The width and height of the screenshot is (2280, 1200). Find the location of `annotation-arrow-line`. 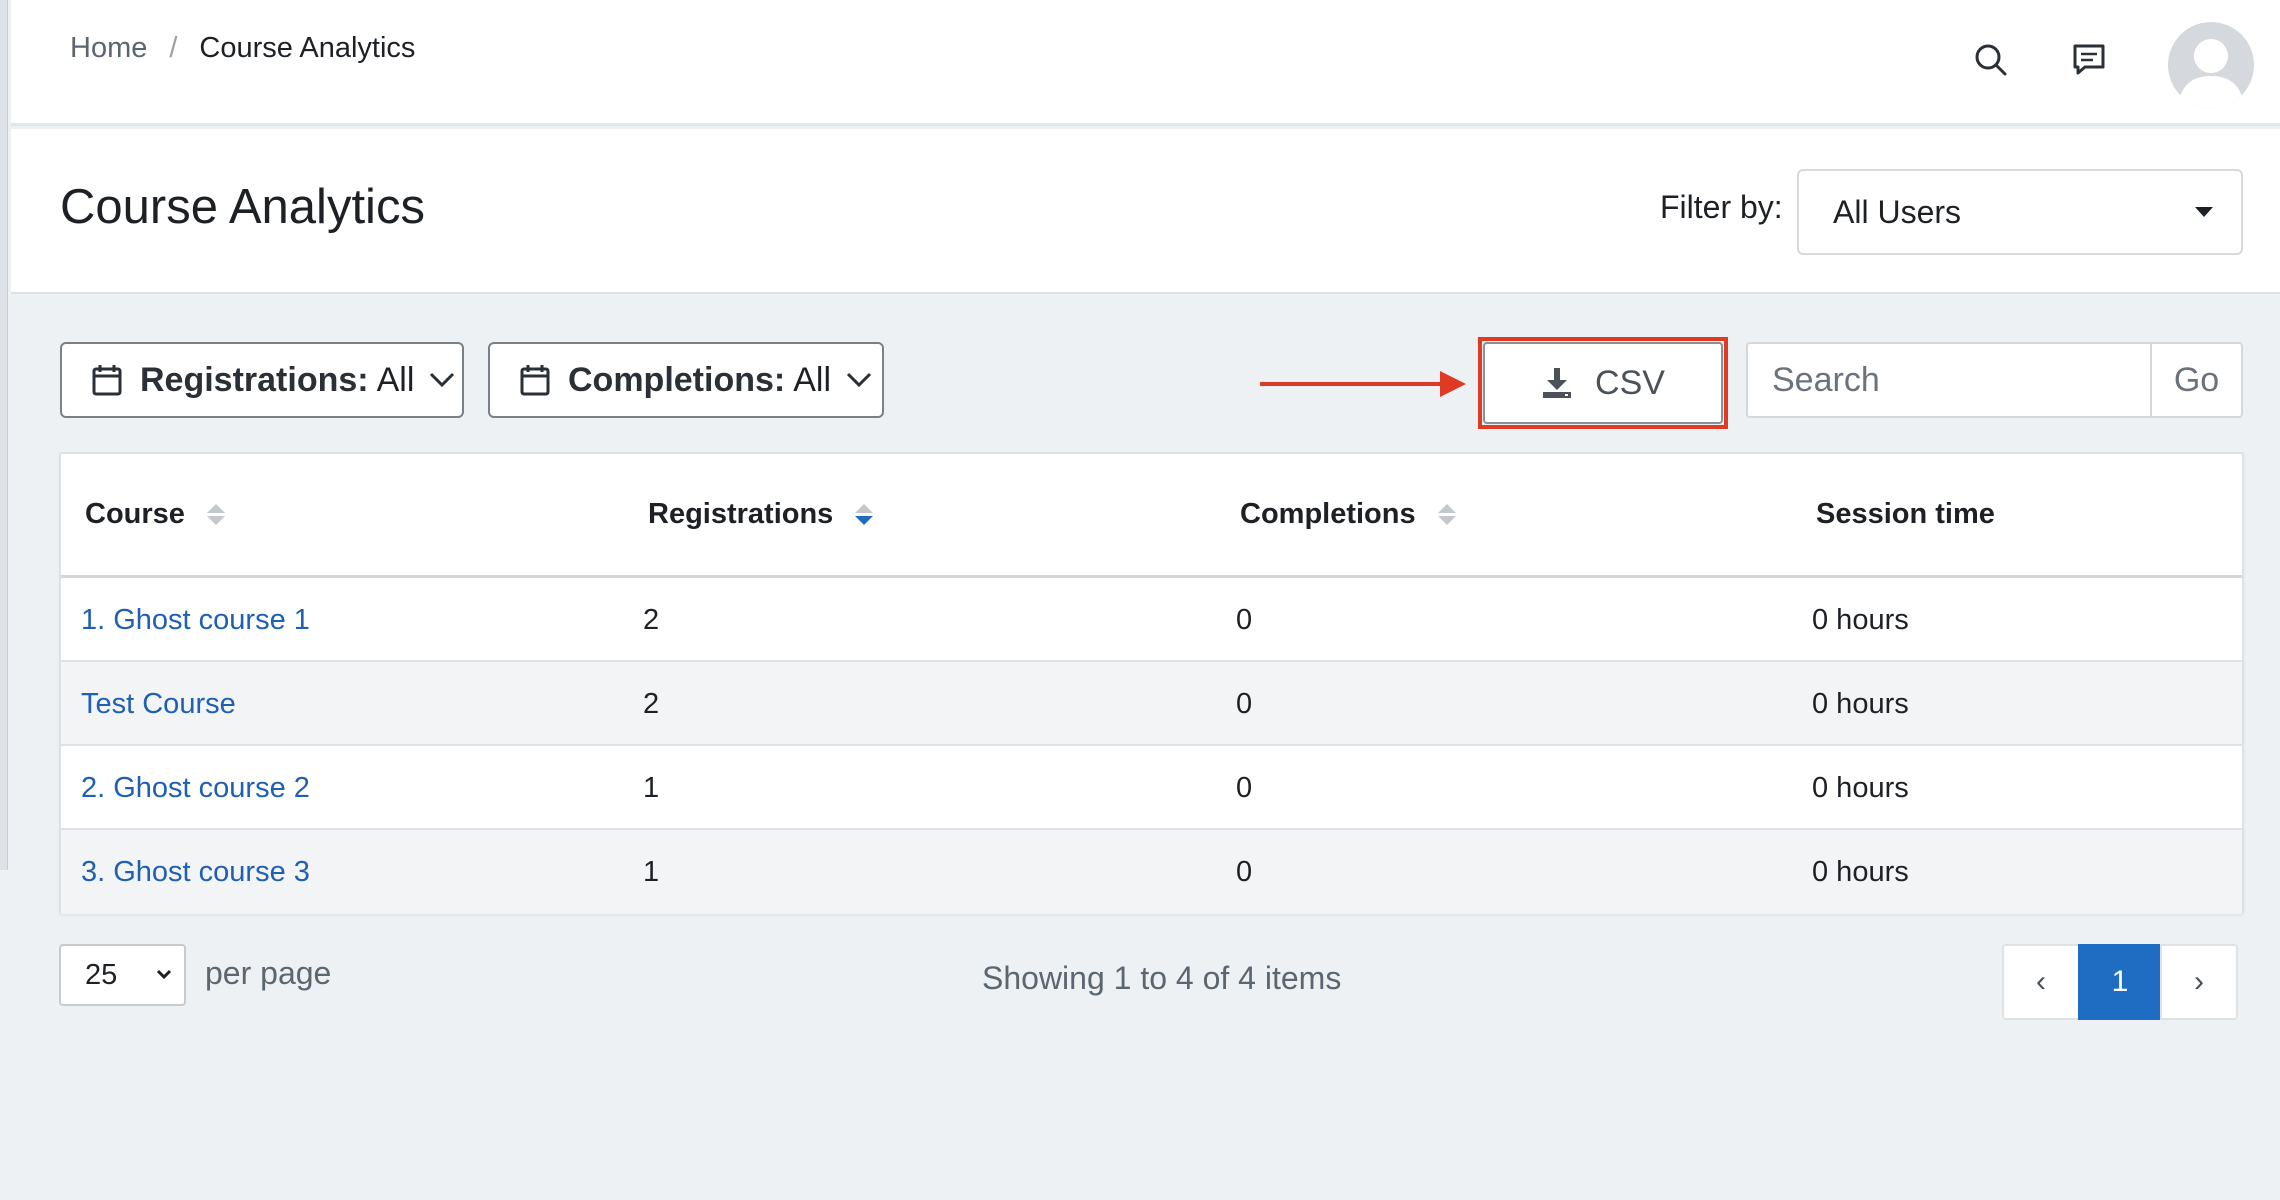

annotation-arrow-line is located at coordinates (1355, 384).